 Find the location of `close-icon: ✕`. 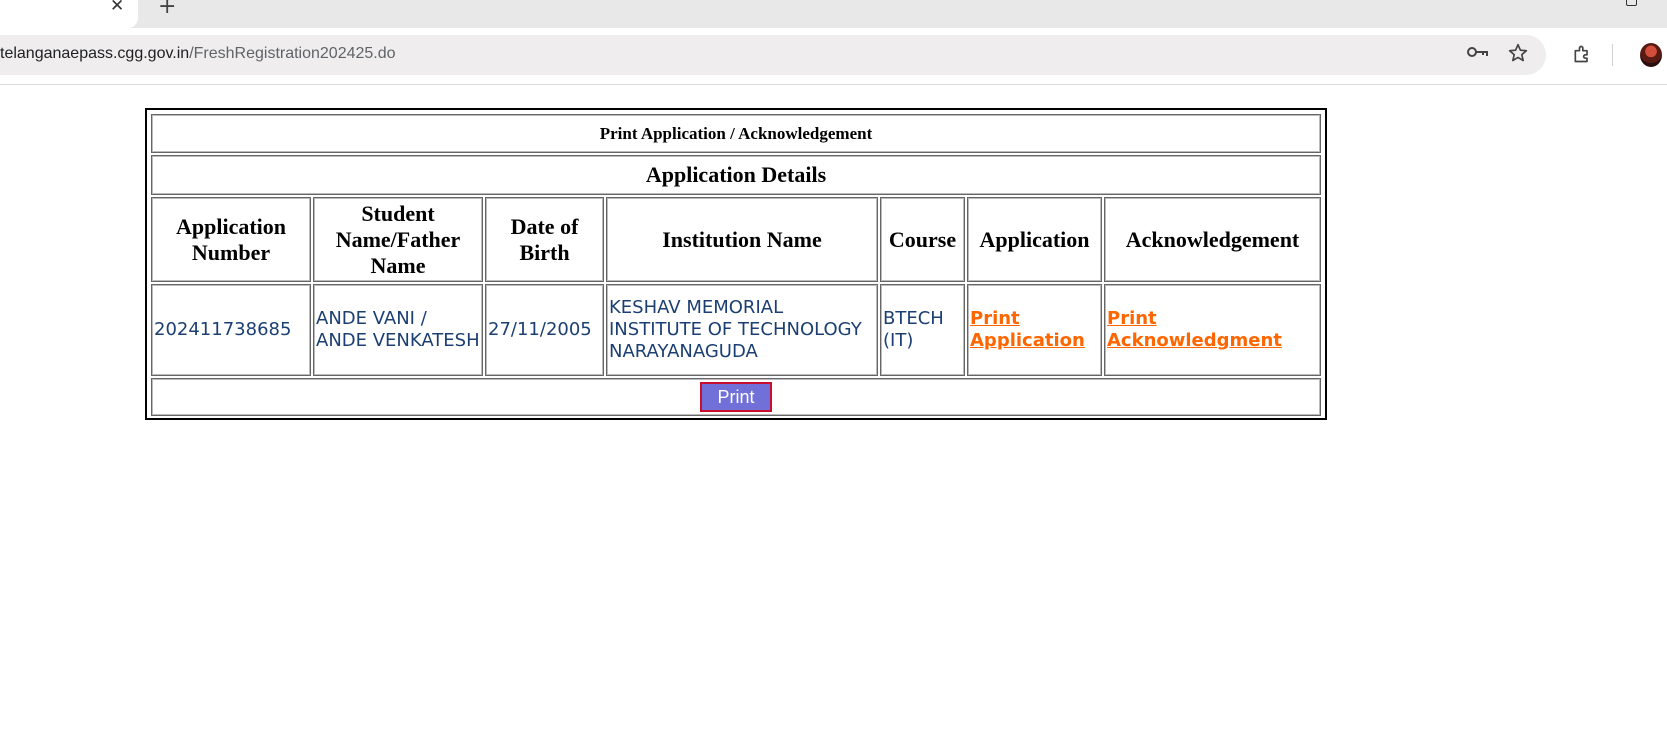

close-icon: ✕ is located at coordinates (117, 8).